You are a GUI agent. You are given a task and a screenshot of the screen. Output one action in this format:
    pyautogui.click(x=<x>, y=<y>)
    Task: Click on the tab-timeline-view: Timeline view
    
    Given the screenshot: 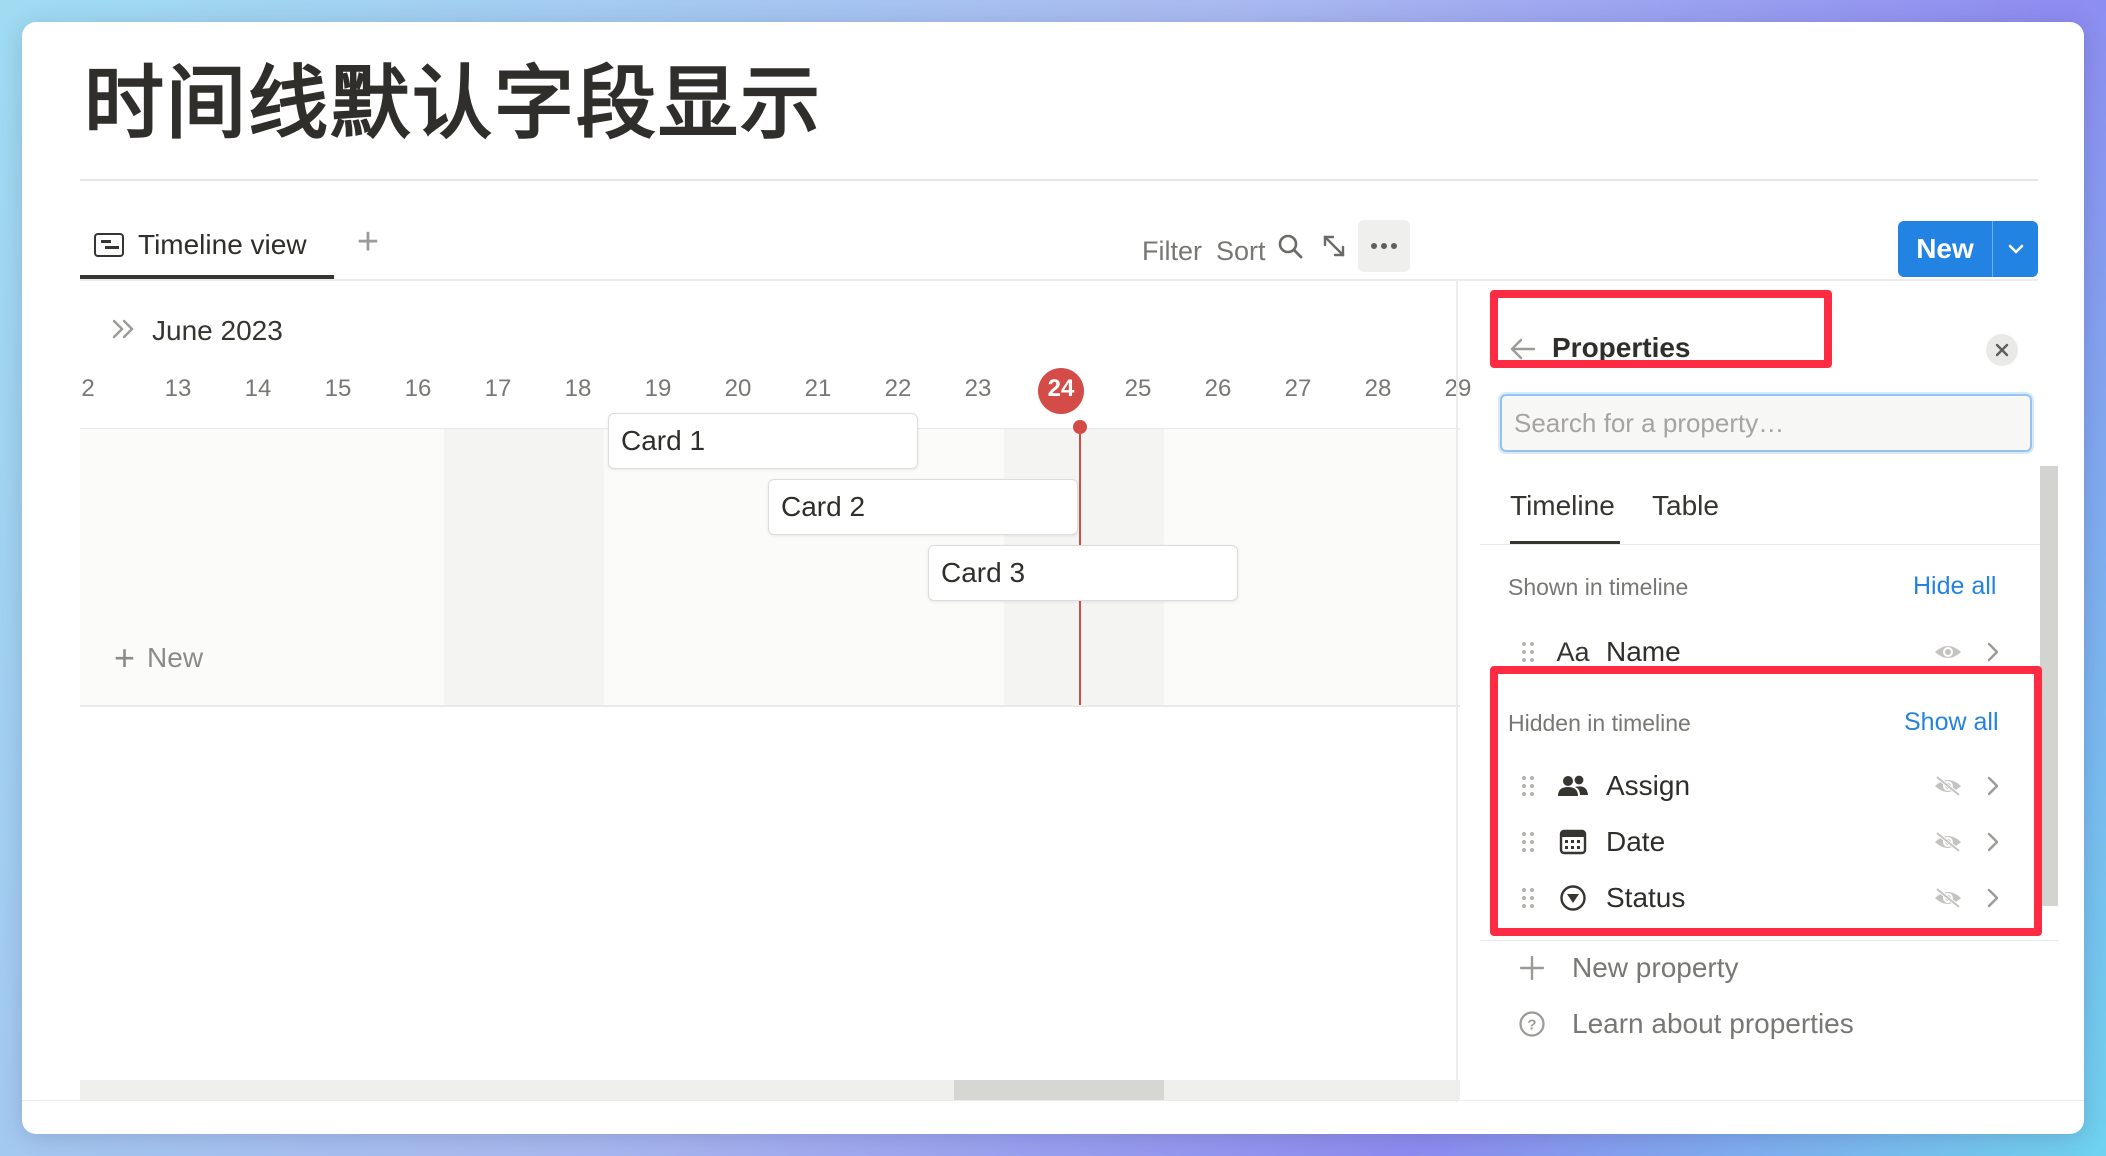 What is the action you would take?
    pyautogui.click(x=200, y=245)
    